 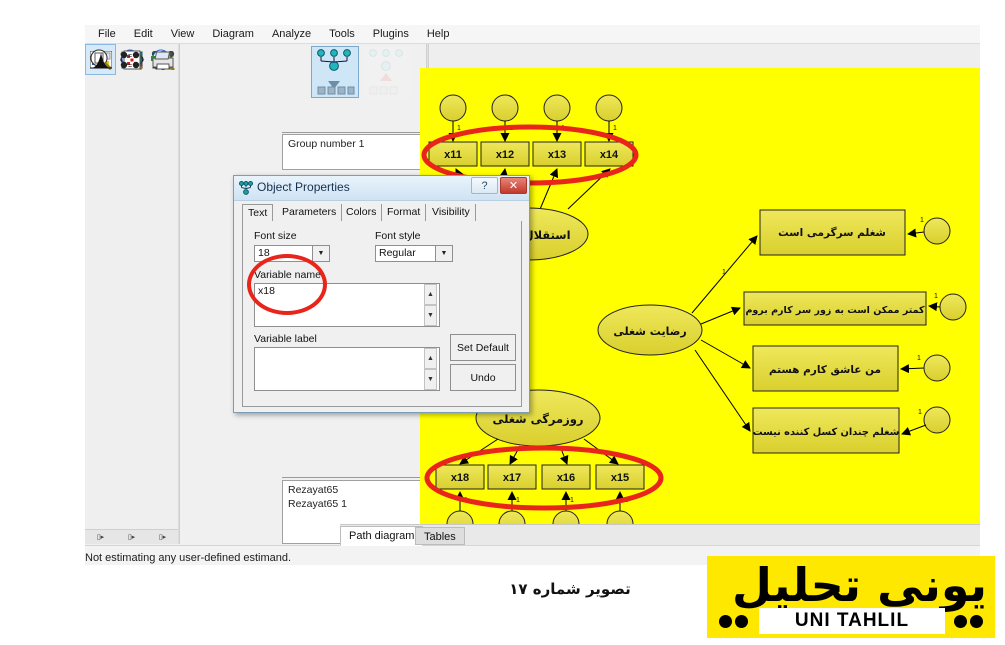 I want to click on object-properties-icon, so click(x=246, y=188).